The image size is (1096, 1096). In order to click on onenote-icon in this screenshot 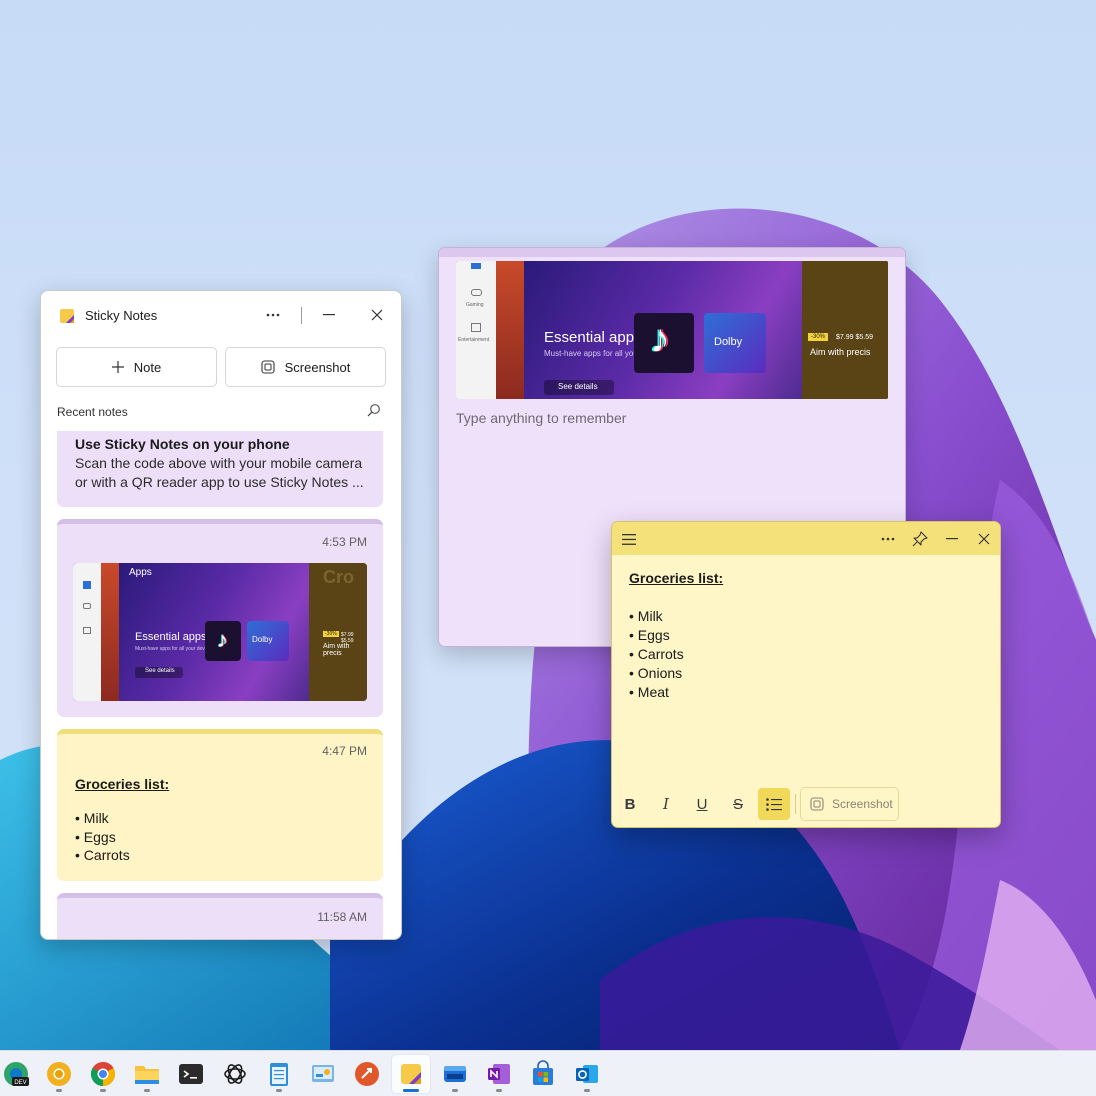, I will do `click(499, 1074)`.